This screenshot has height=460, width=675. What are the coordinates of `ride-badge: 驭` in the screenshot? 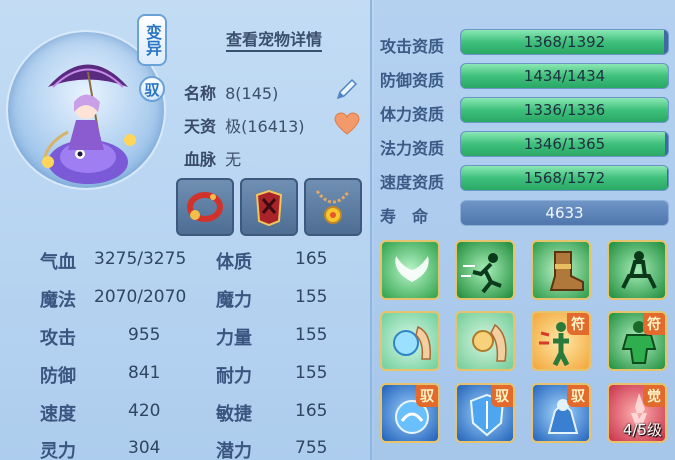 It's located at (152, 89).